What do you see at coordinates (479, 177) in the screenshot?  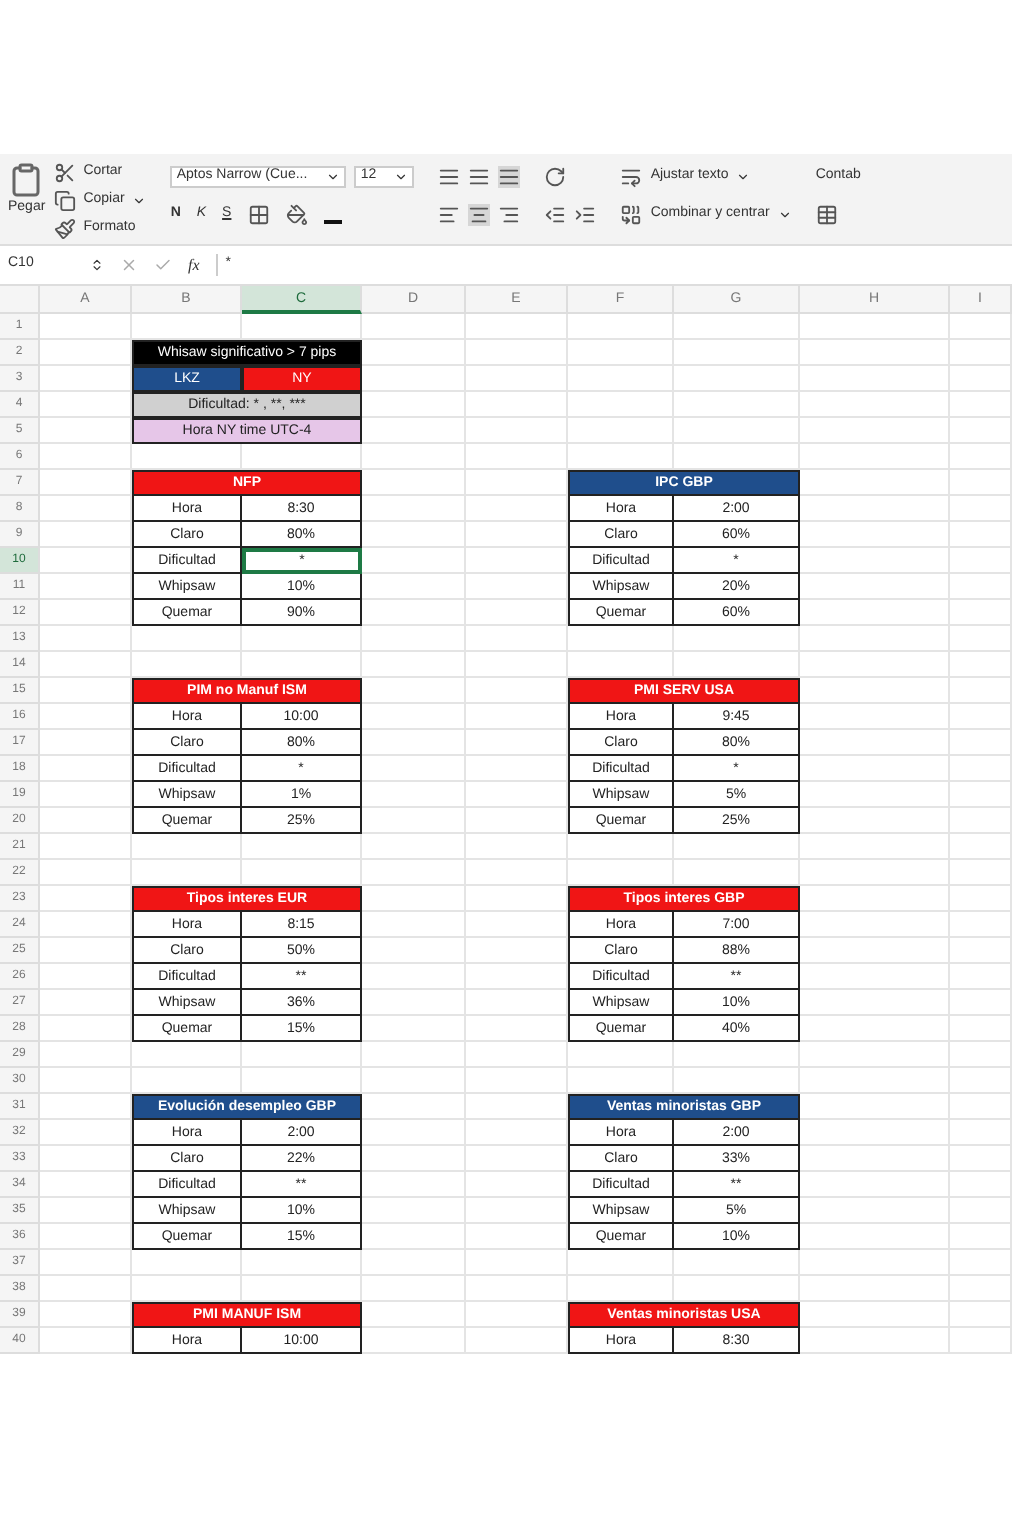 I see `align-middle-icon` at bounding box center [479, 177].